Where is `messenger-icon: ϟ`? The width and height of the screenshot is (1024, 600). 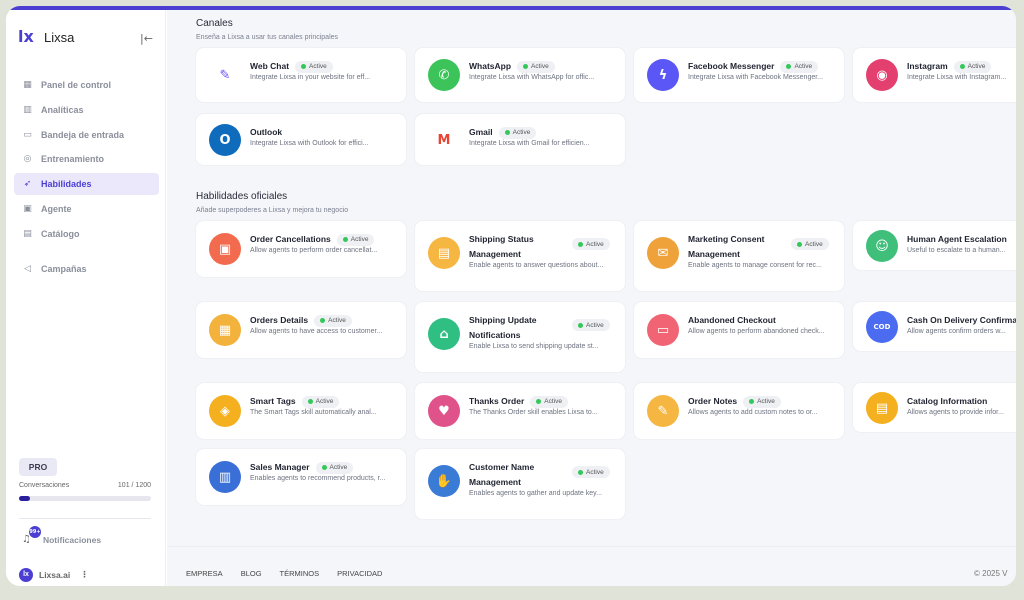
messenger-icon: ϟ is located at coordinates (663, 75).